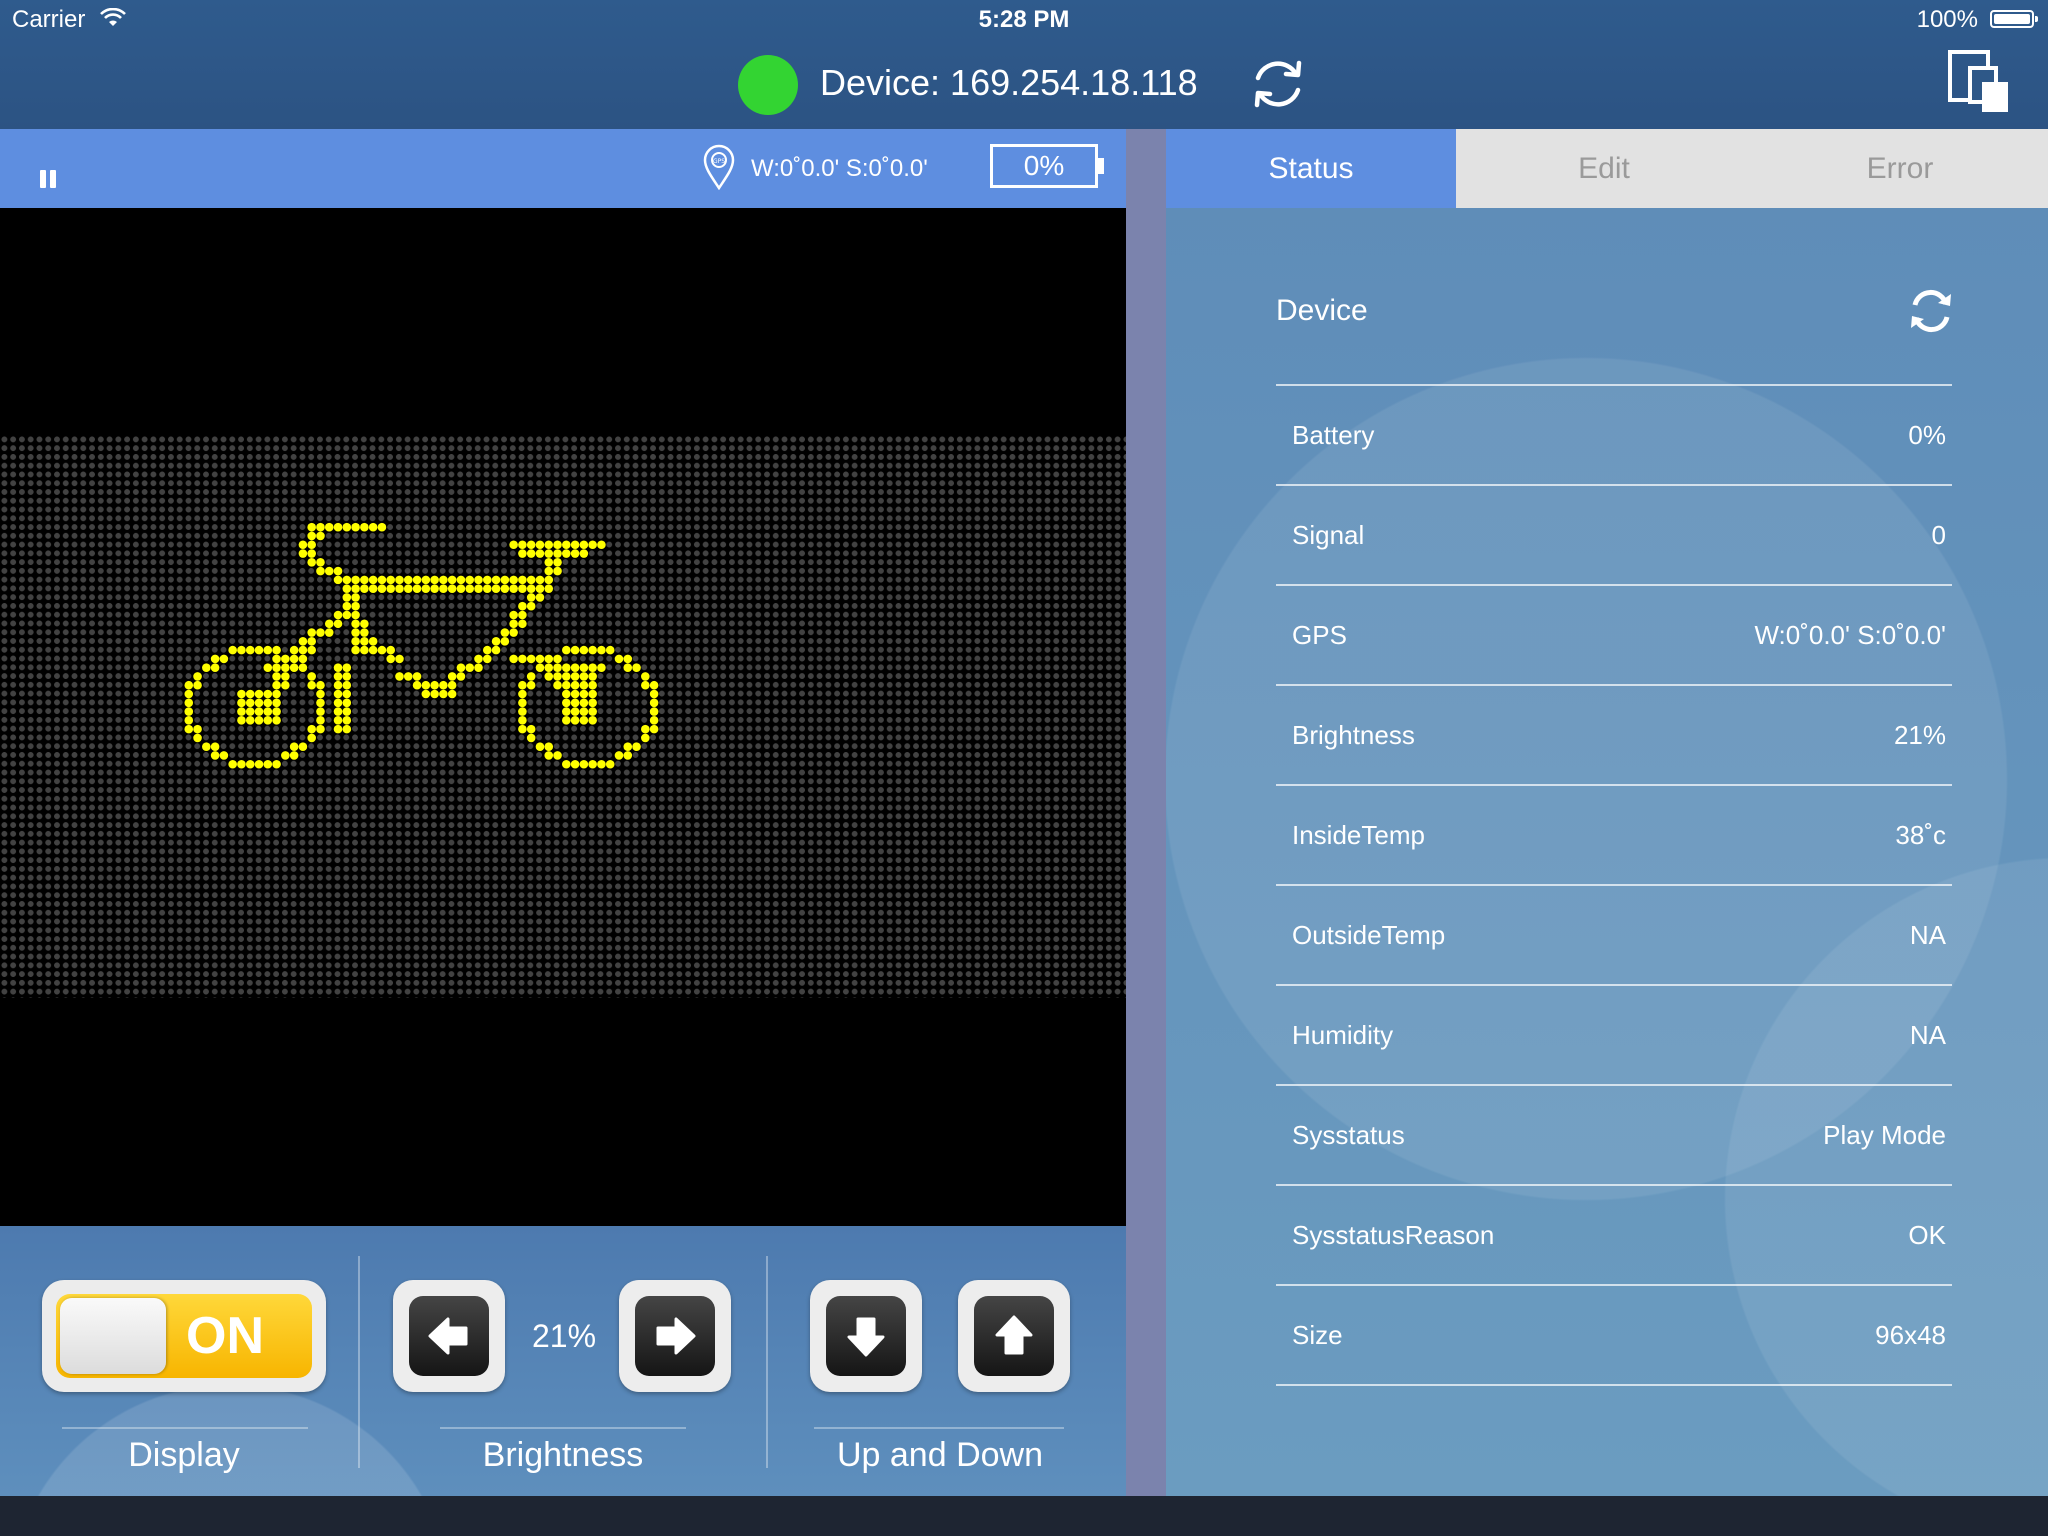 This screenshot has width=2048, height=1536. What do you see at coordinates (1604, 168) in the screenshot?
I see `tab-edit: Edit` at bounding box center [1604, 168].